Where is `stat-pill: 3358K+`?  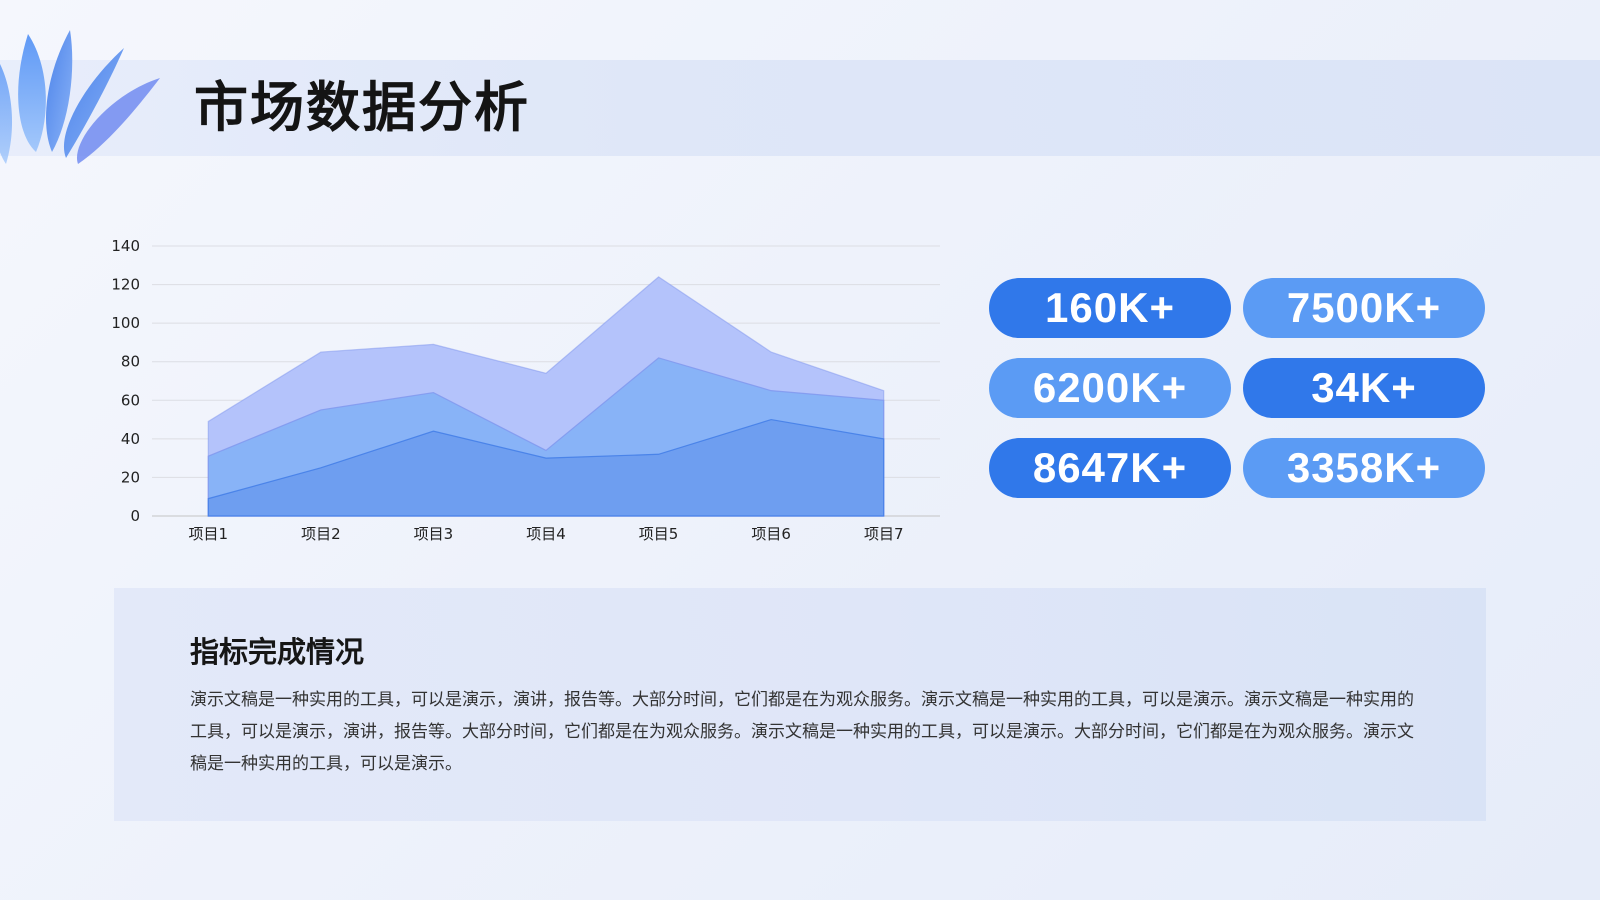 stat-pill: 3358K+ is located at coordinates (1364, 468).